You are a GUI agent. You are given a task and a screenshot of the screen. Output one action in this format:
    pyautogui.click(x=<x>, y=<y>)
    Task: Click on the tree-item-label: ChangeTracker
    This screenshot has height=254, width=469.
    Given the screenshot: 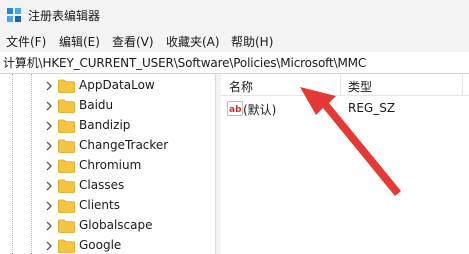 What is the action you would take?
    pyautogui.click(x=124, y=145)
    